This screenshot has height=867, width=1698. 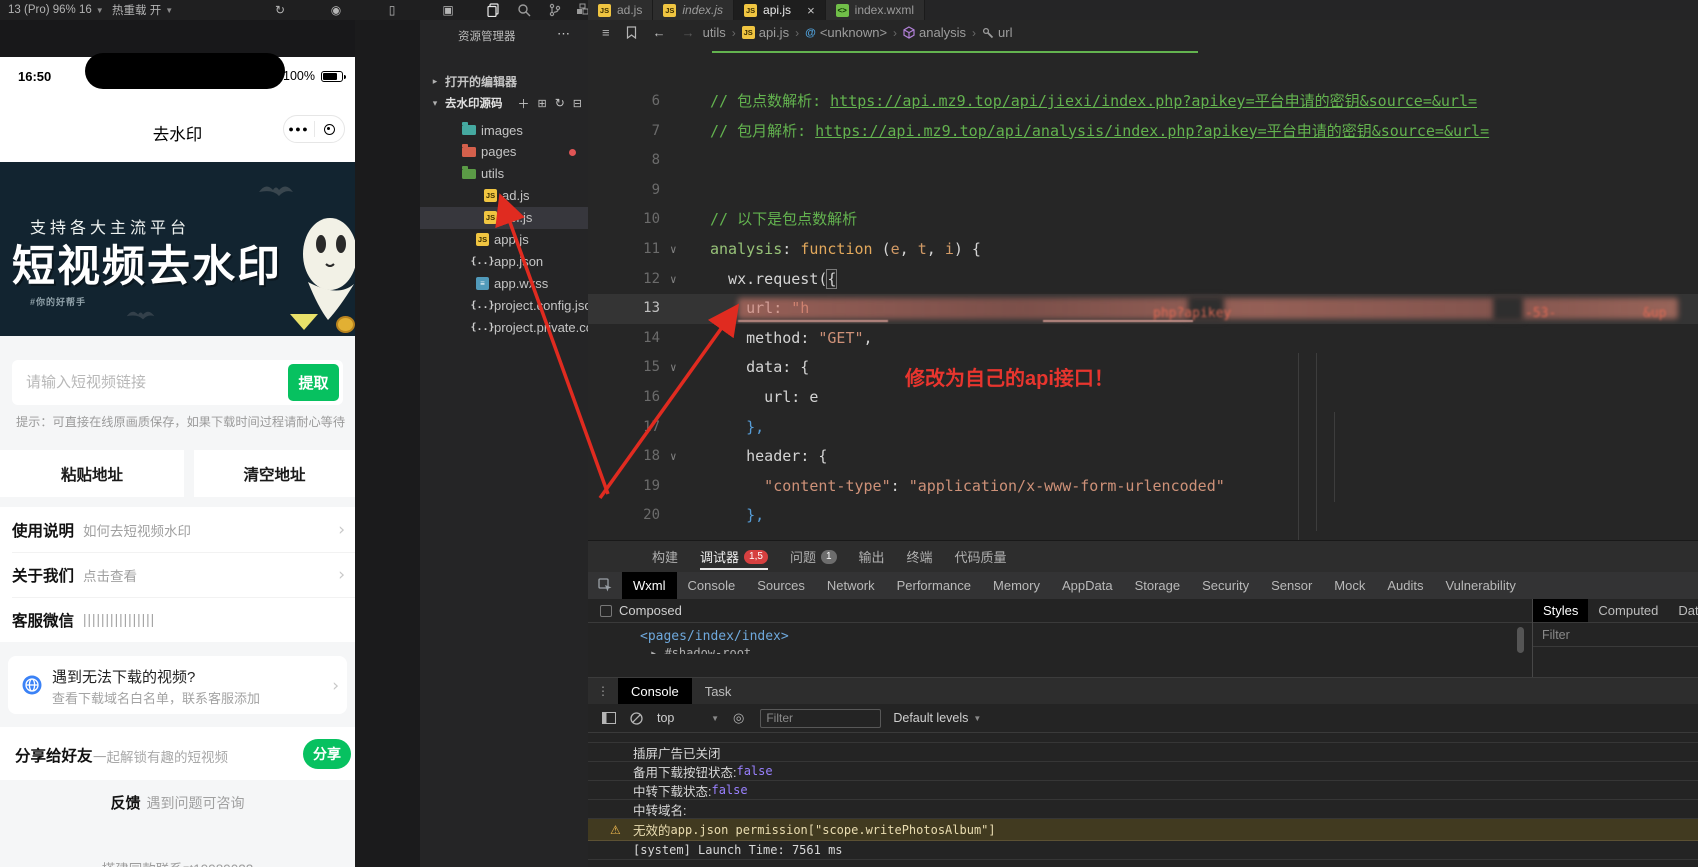 What do you see at coordinates (688, 32) in the screenshot?
I see `nav-forward-icon: →` at bounding box center [688, 32].